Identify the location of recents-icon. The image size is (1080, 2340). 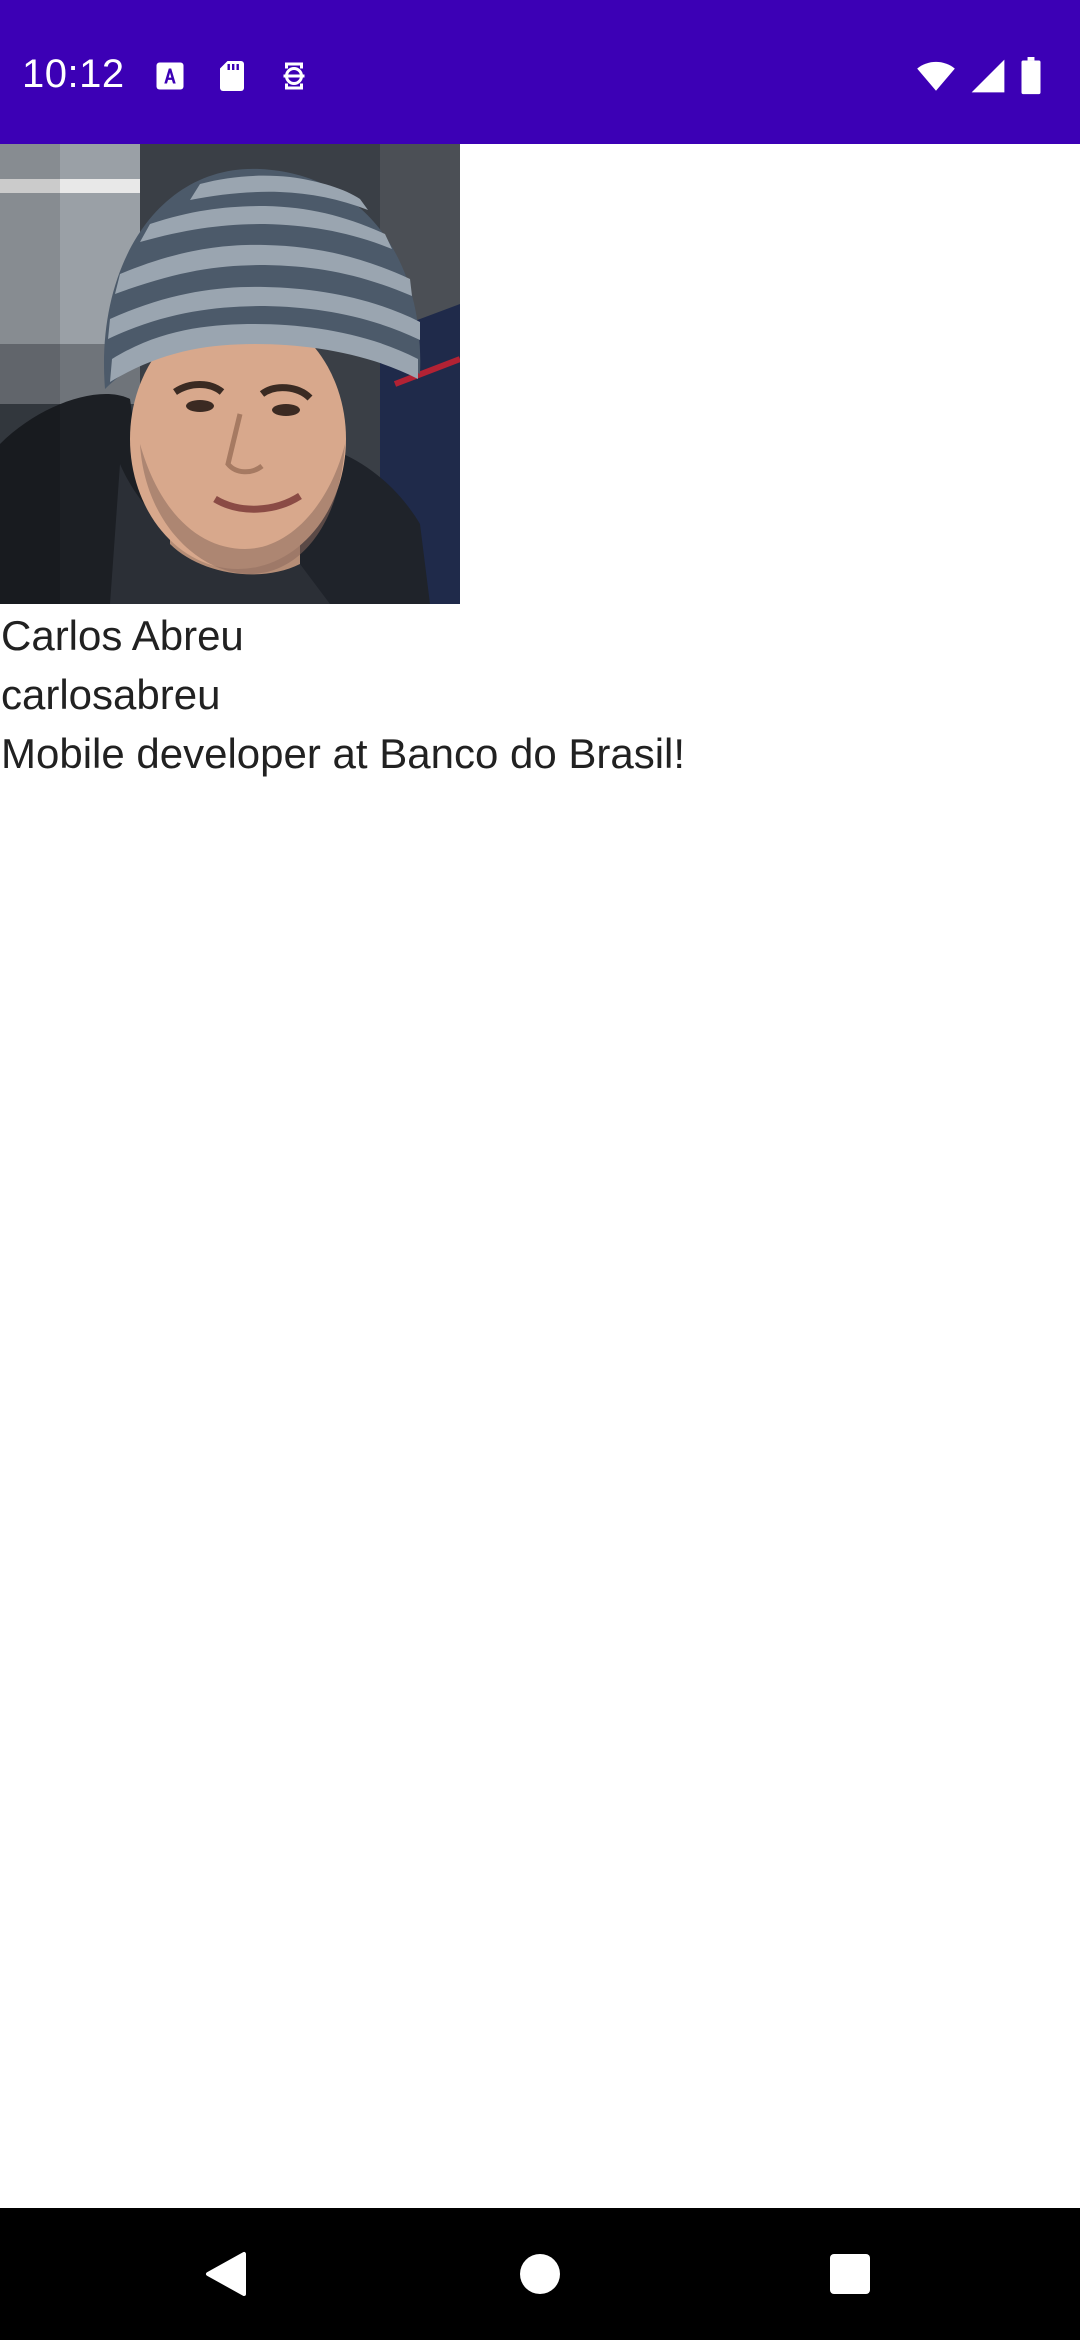
(850, 2274).